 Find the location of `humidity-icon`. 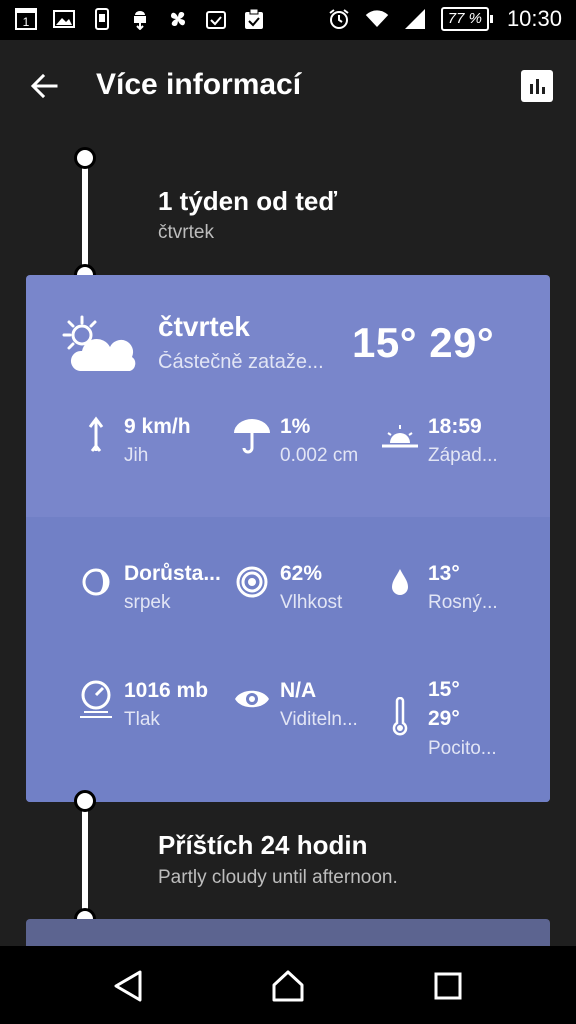

humidity-icon is located at coordinates (252, 582).